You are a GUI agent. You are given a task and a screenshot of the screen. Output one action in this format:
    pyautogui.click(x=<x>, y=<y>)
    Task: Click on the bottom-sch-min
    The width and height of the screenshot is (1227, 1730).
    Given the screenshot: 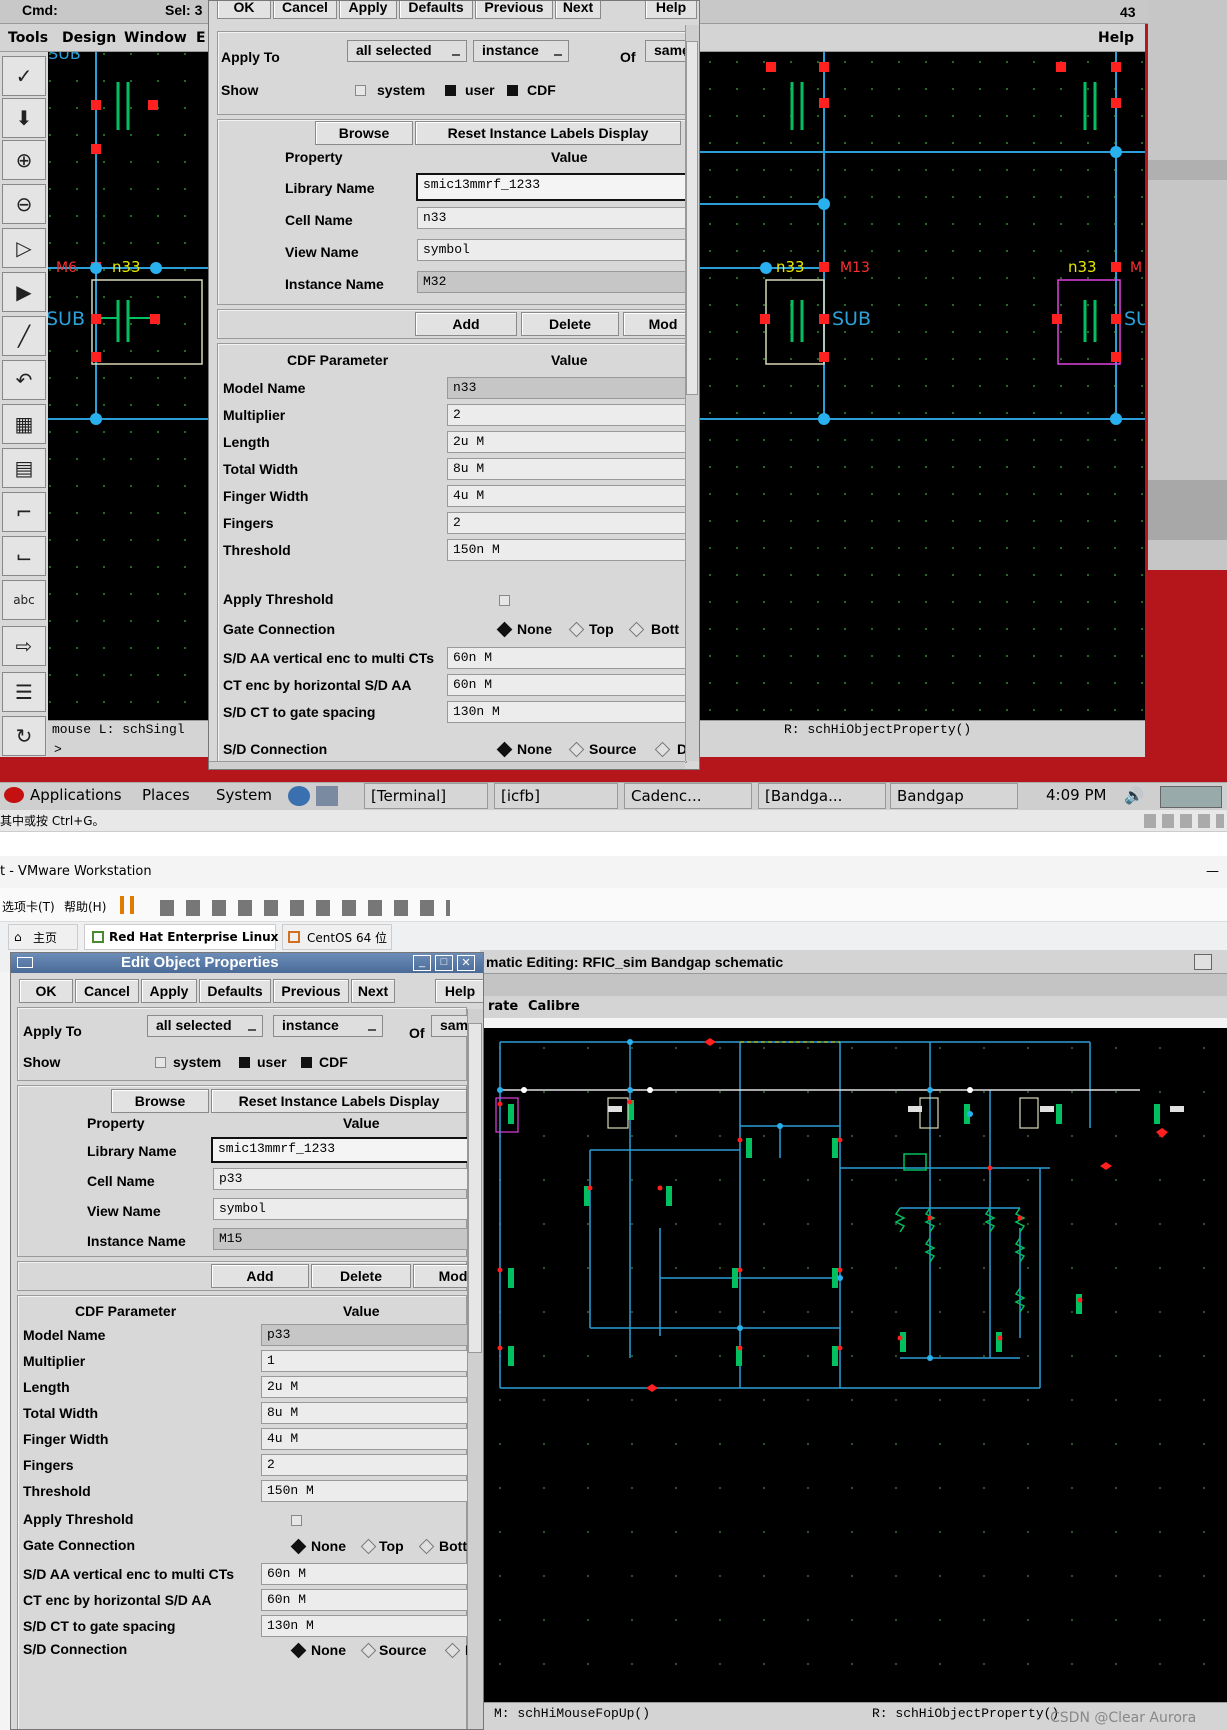 What is the action you would take?
    pyautogui.click(x=1203, y=962)
    